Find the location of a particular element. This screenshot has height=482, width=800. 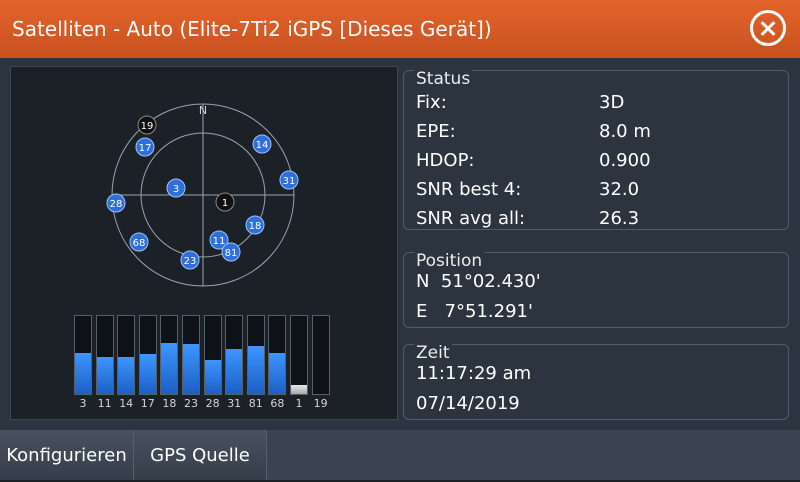

satellite-19: 19 is located at coordinates (147, 125).